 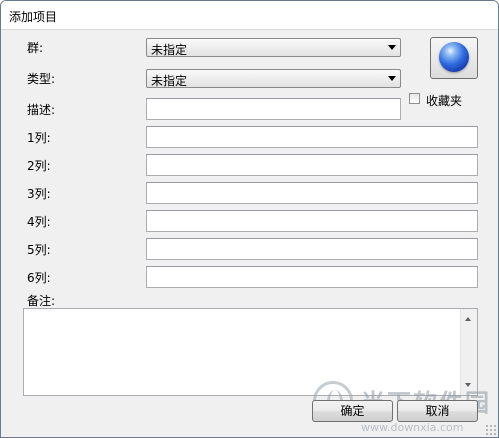 What do you see at coordinates (249, 15) in the screenshot?
I see `title-bar: 添加项目` at bounding box center [249, 15].